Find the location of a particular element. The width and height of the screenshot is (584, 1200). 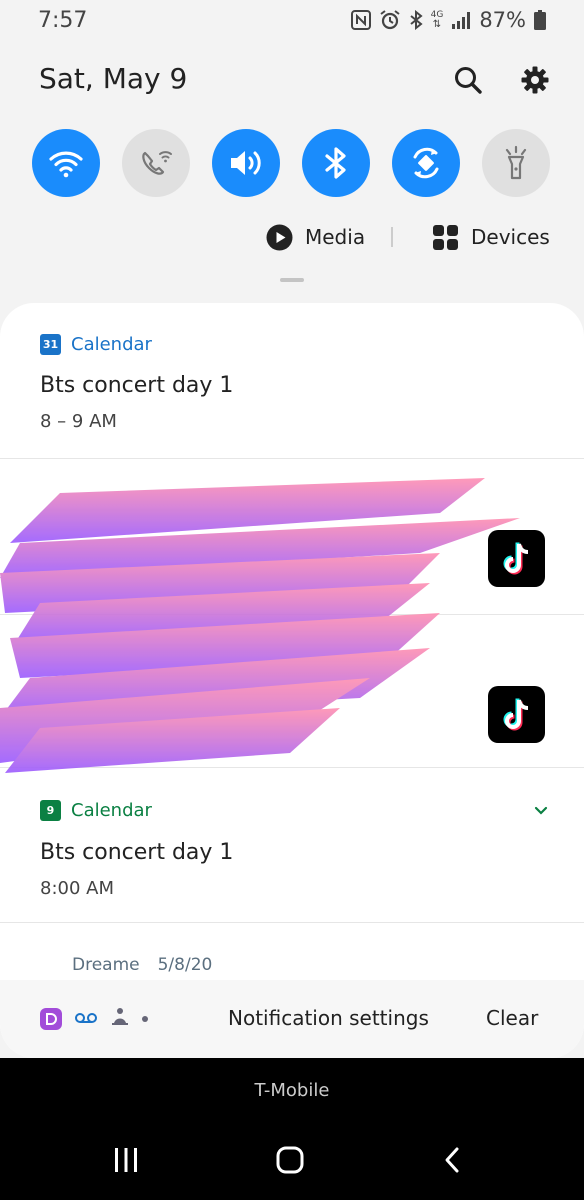

gear-icon is located at coordinates (535, 80).